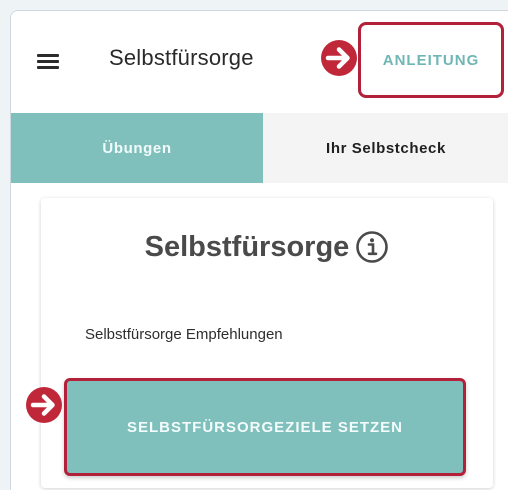 The width and height of the screenshot is (508, 490). I want to click on recommendations-label: Selbstfürsorge Empfehlungen, so click(184, 334).